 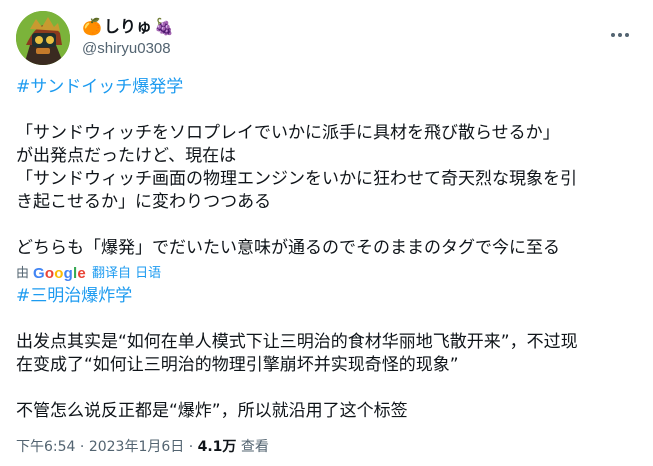 What do you see at coordinates (128, 49) in the screenshot?
I see `user-handle: @shiryu0308` at bounding box center [128, 49].